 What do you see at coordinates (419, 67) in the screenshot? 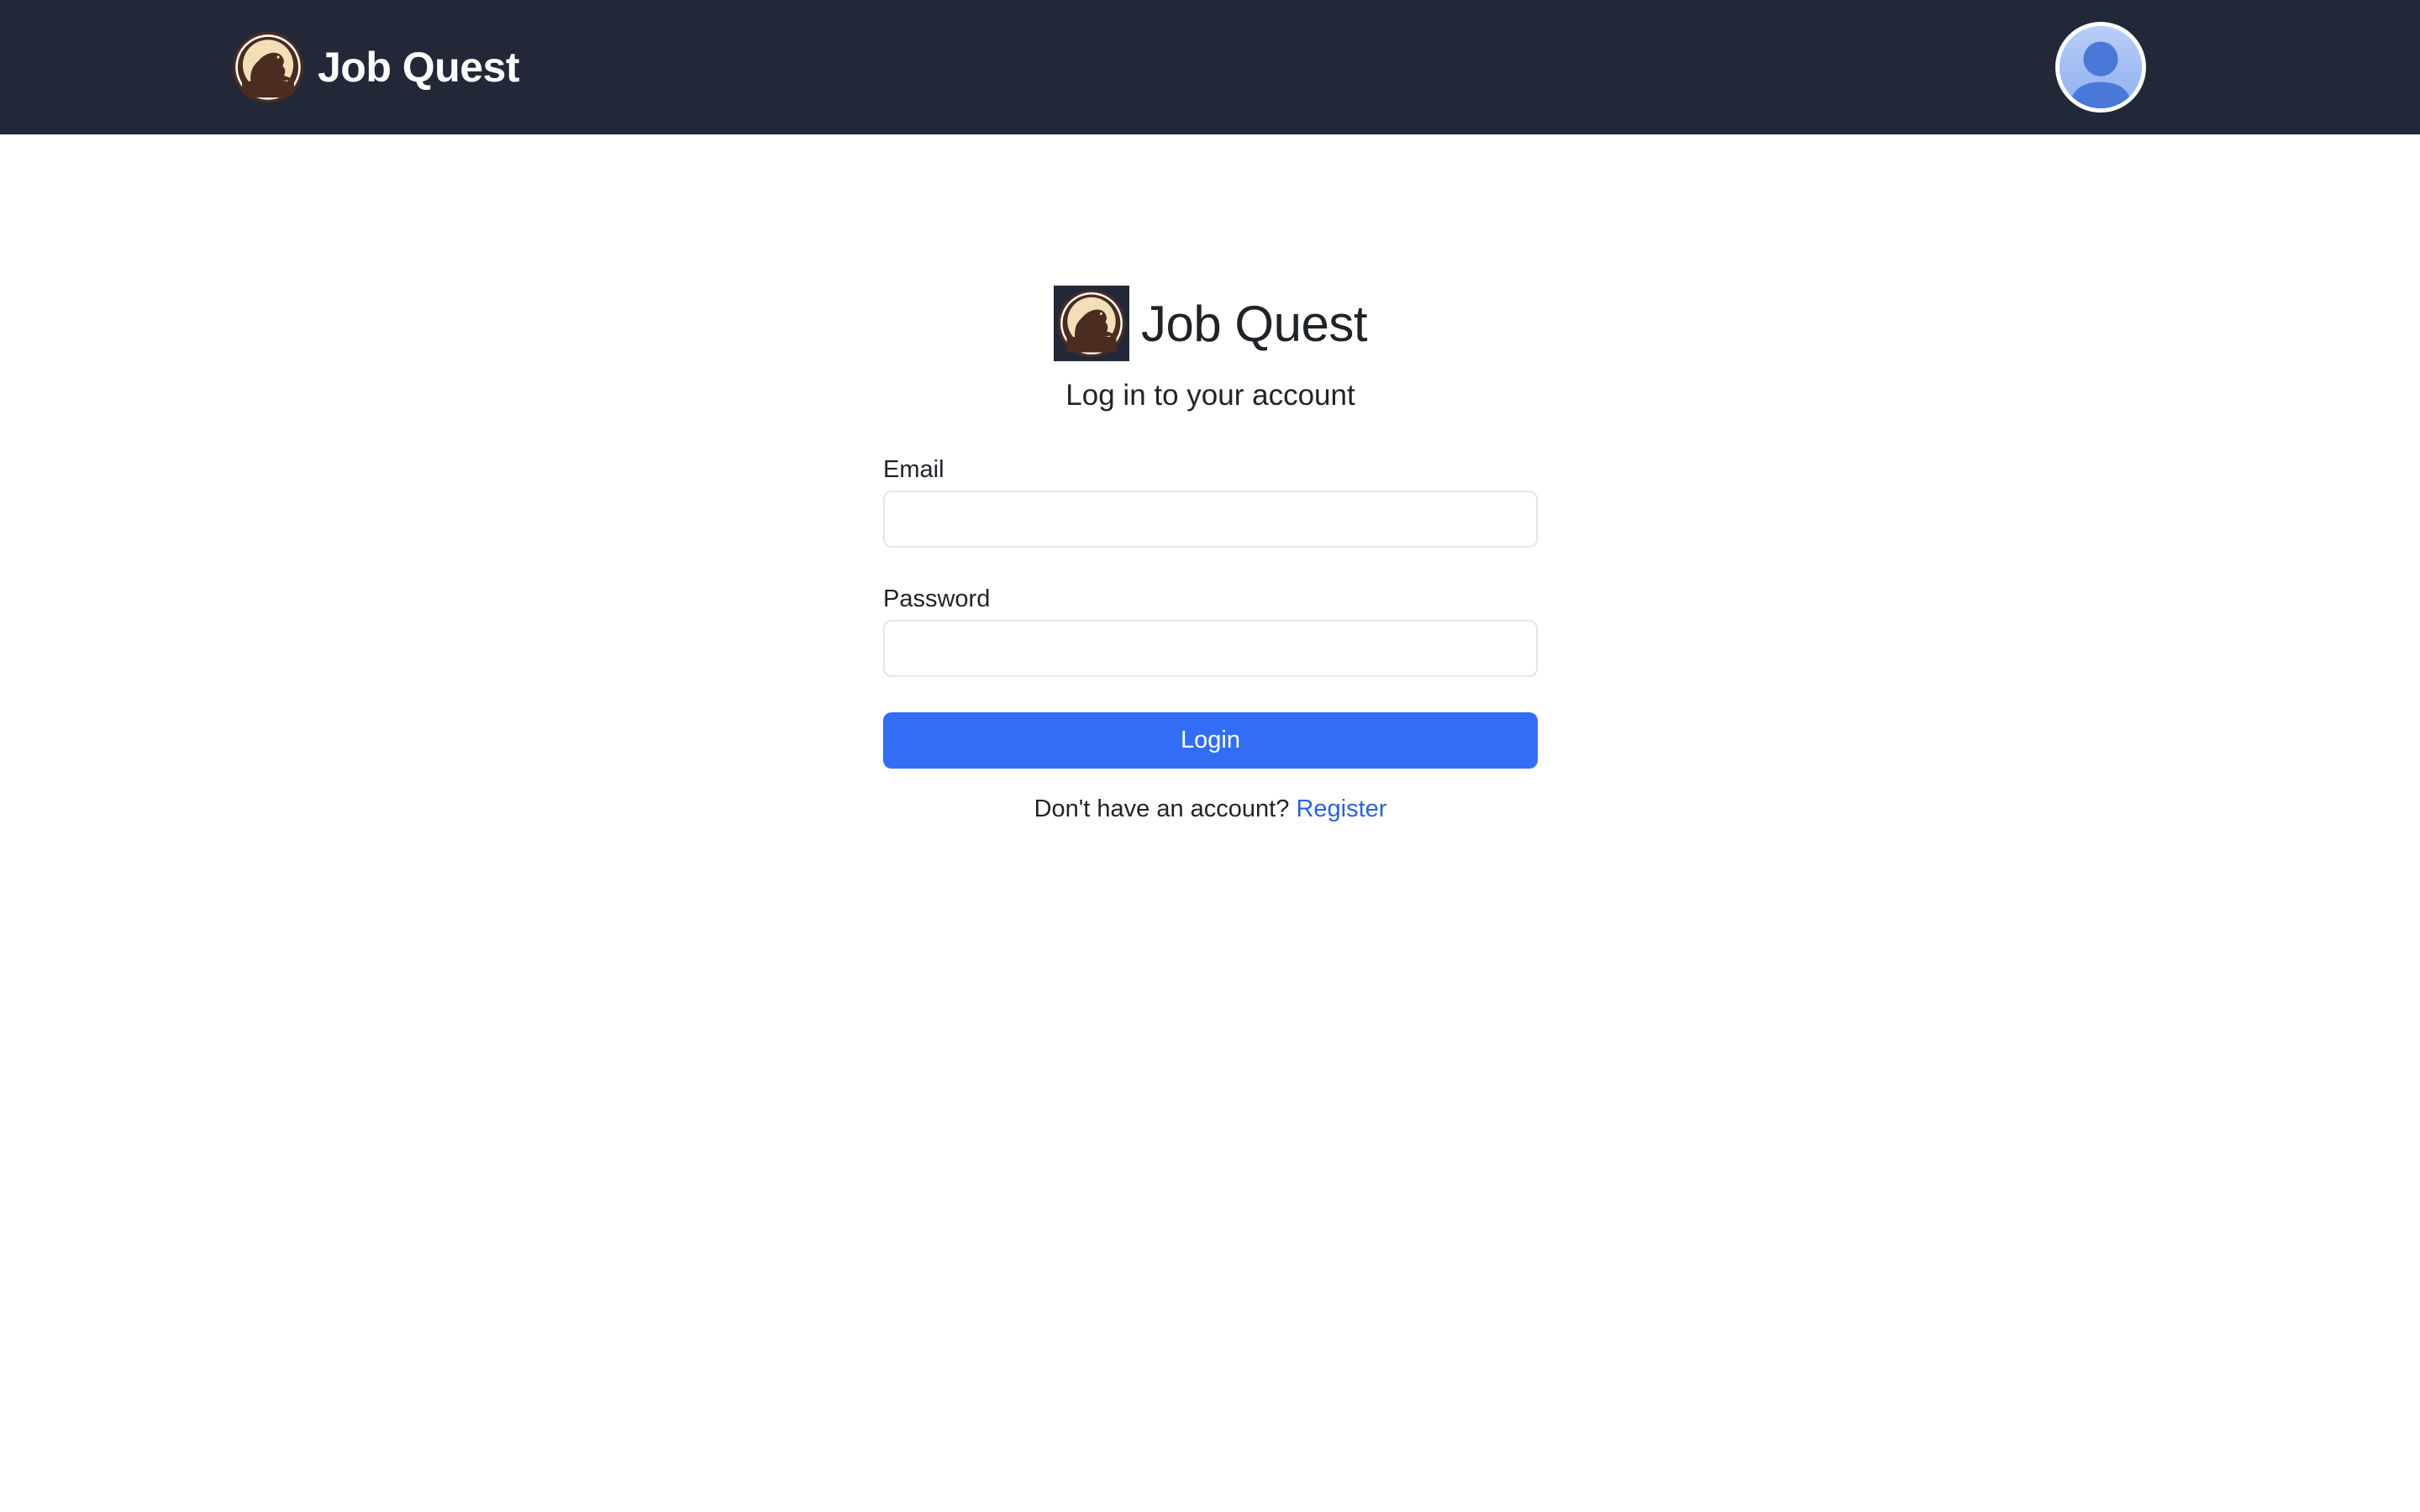
I see `navbar-brand-name: Job Quest` at bounding box center [419, 67].